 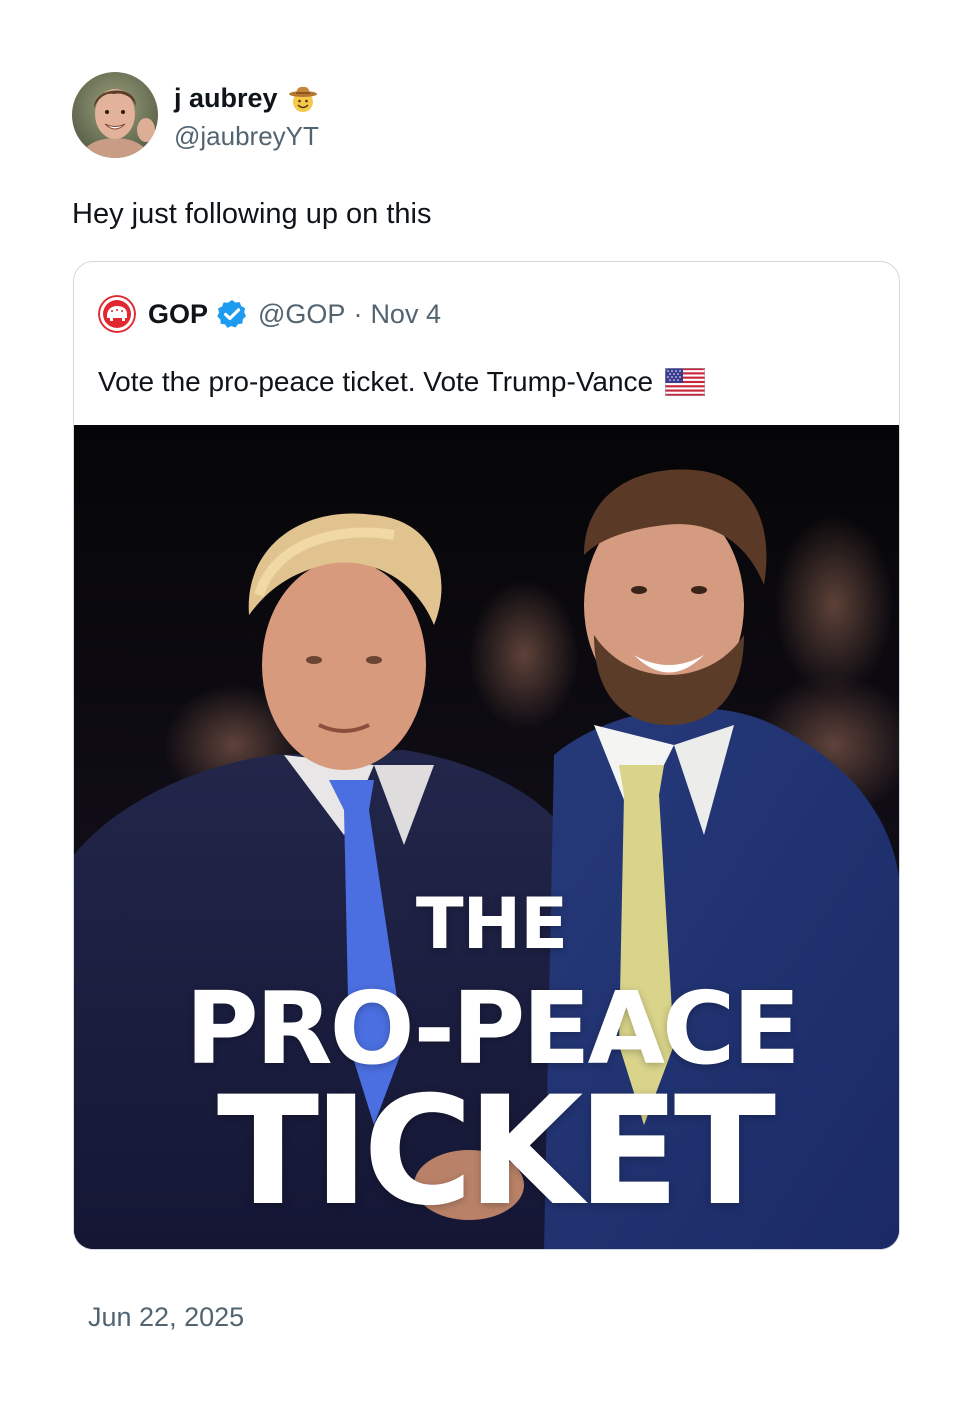 I want to click on display-name: j aubrey, so click(x=226, y=98).